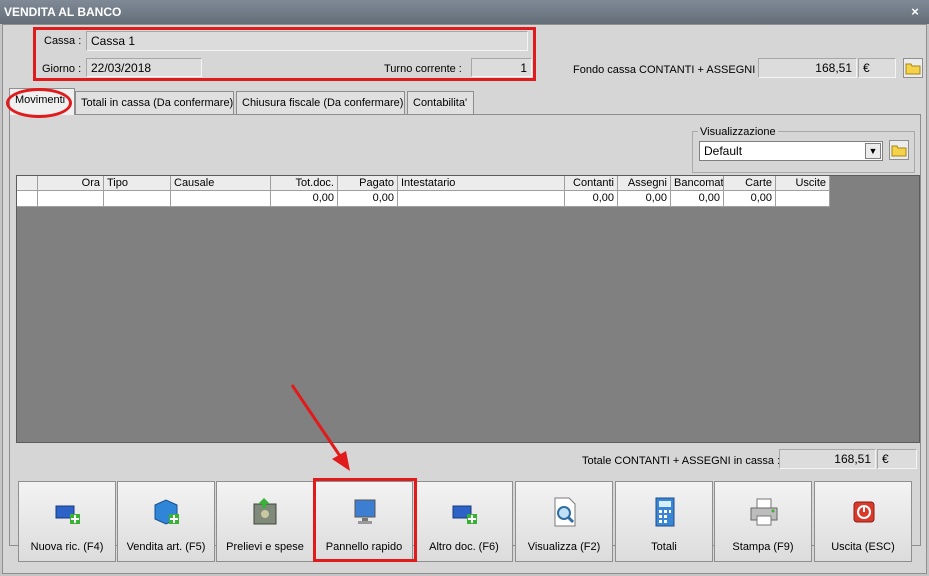  I want to click on button-label: Totali, so click(664, 547).